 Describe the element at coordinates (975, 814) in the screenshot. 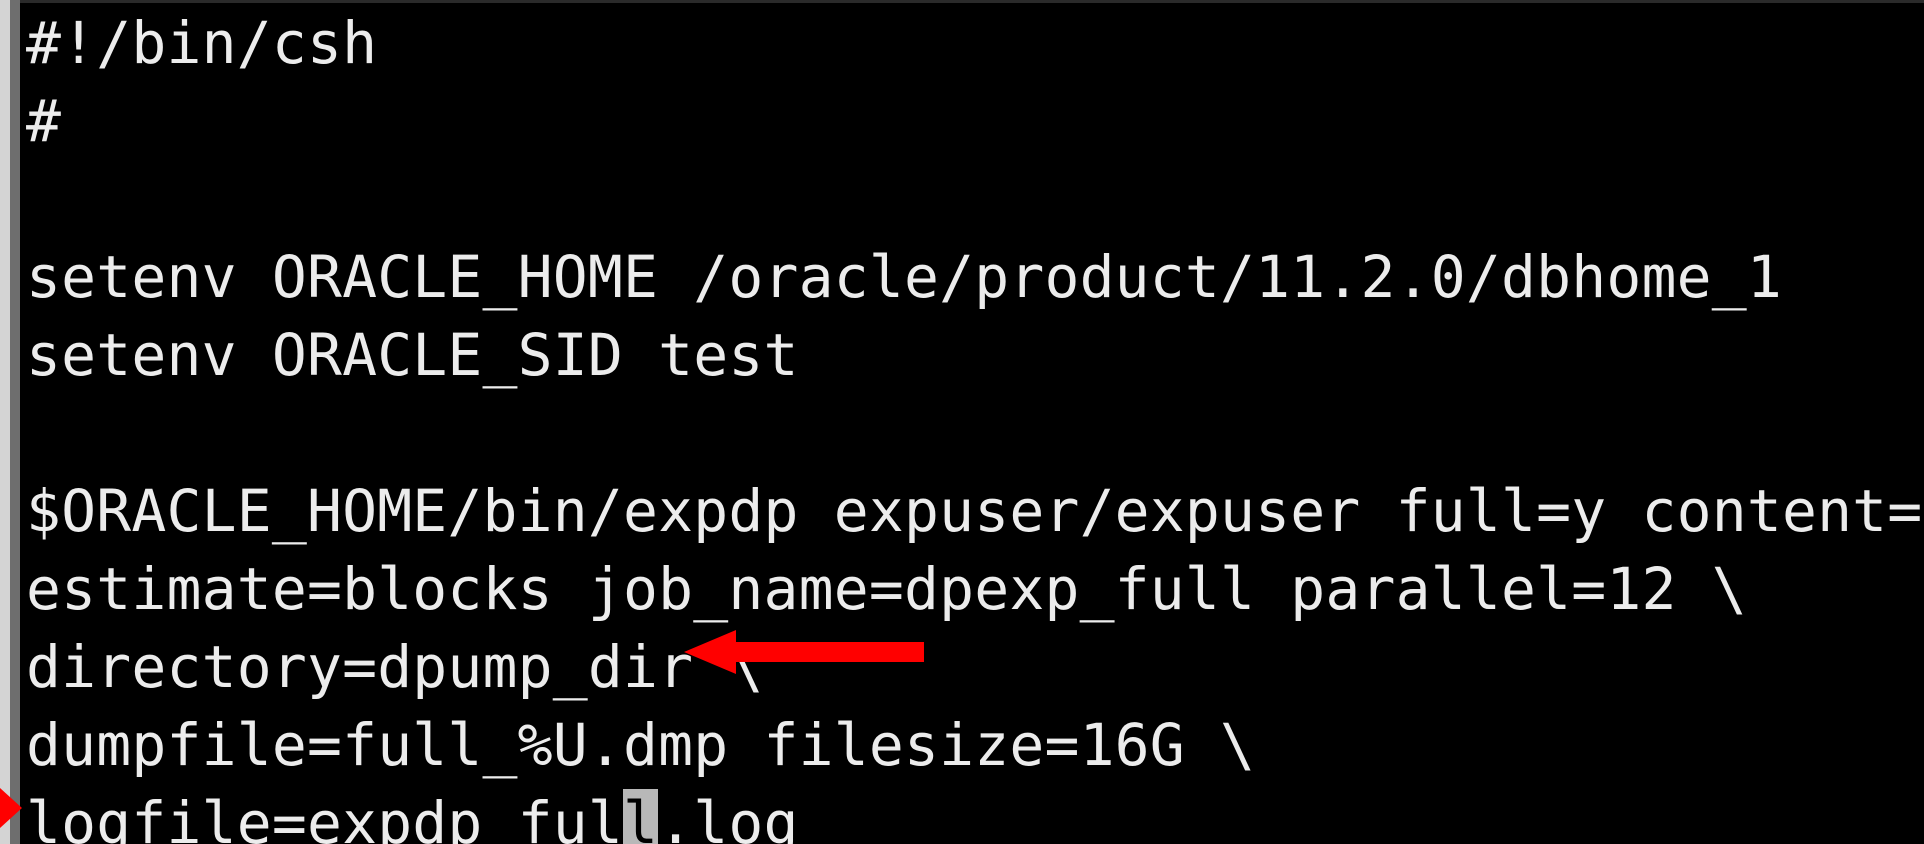

I see `buffer-line-11: logfile=expdp_full.log` at that location.